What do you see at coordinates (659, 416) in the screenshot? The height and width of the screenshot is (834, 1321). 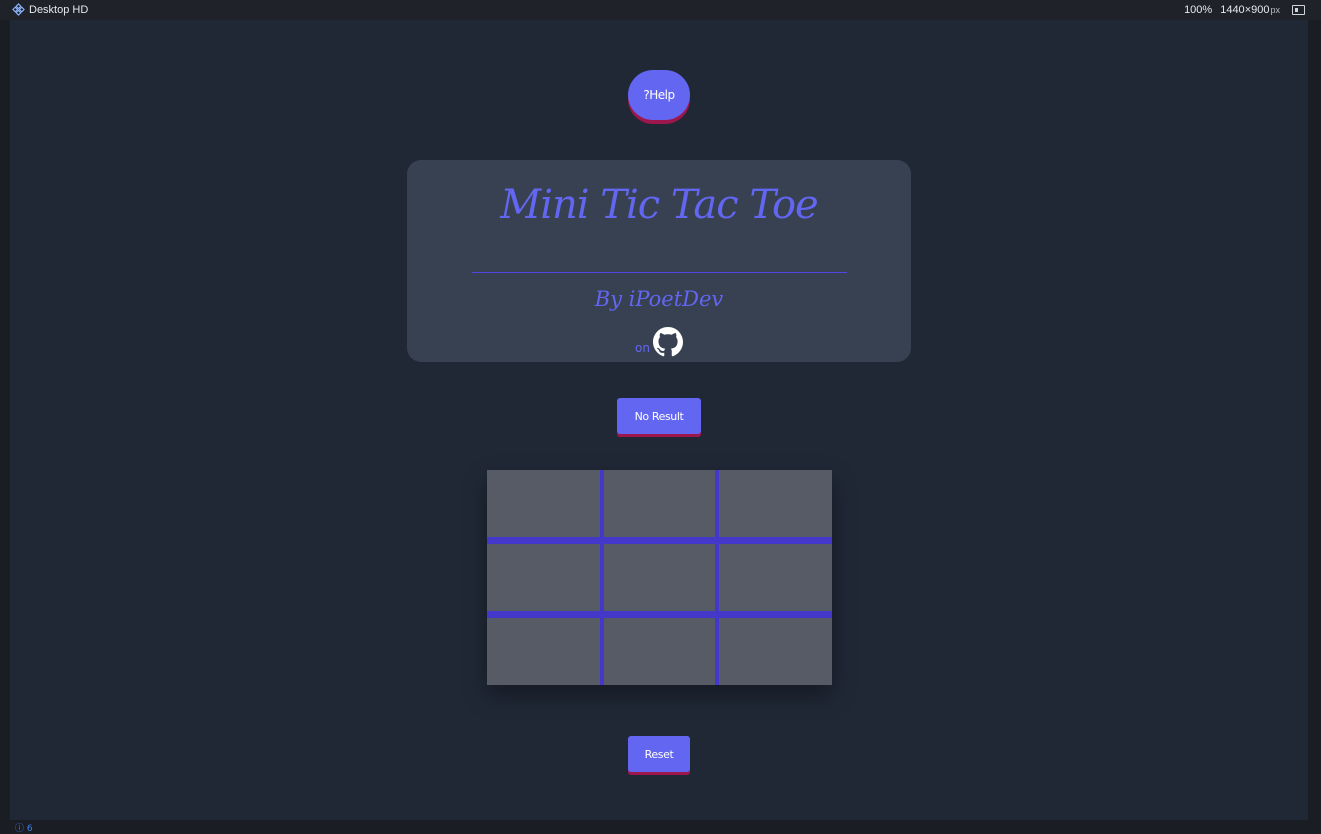 I see `result-status-button: No Result` at bounding box center [659, 416].